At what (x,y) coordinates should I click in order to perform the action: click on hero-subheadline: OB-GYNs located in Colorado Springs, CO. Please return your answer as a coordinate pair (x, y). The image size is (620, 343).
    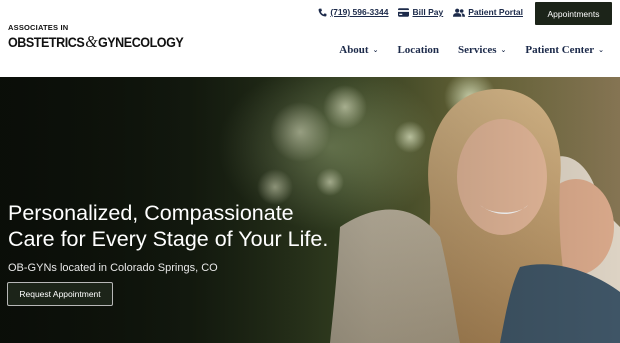
    Looking at the image, I should click on (113, 268).